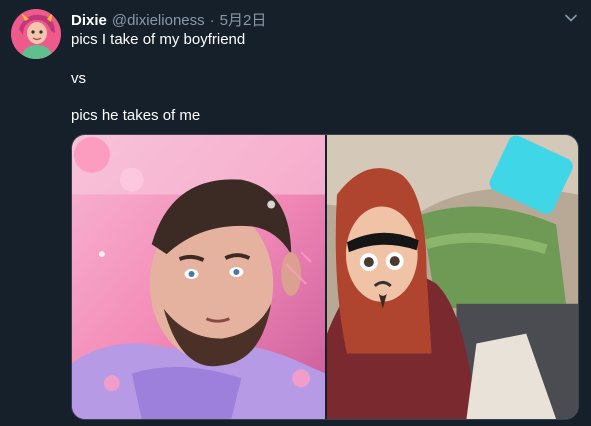 The image size is (591, 426). I want to click on tweet-text-line-2: vs, so click(78, 78).